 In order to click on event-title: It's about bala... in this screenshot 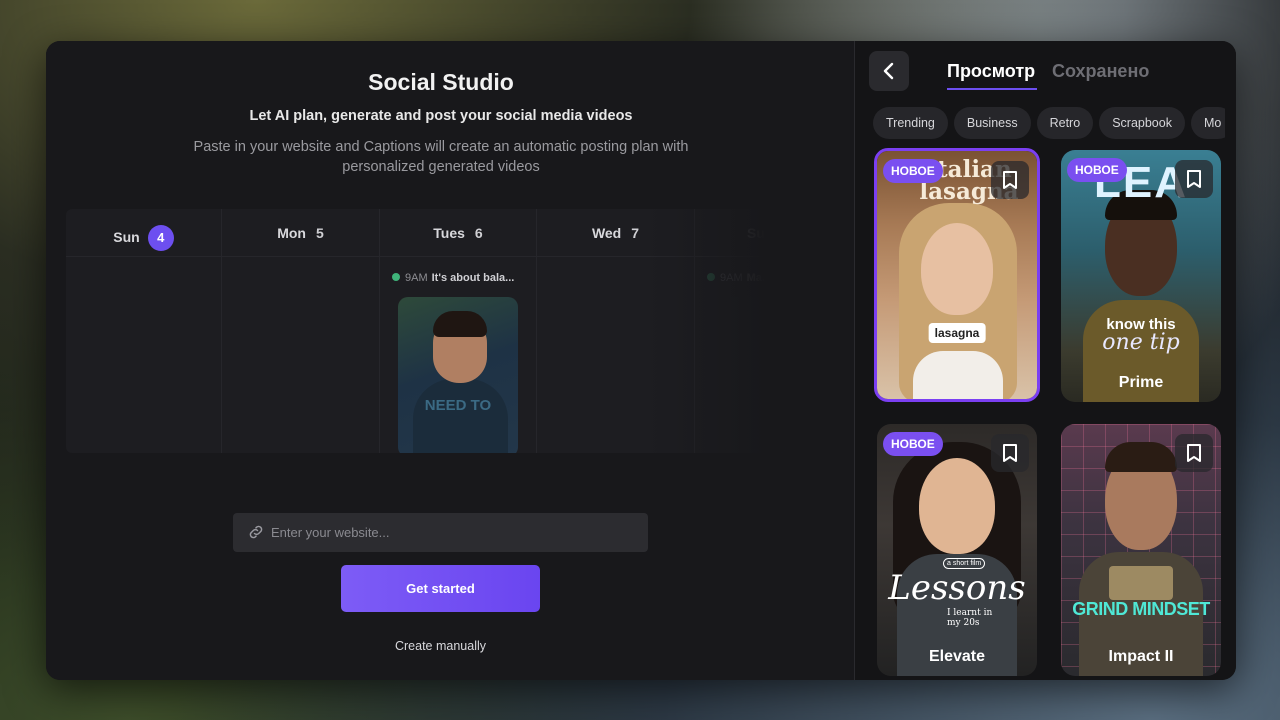, I will do `click(473, 278)`.